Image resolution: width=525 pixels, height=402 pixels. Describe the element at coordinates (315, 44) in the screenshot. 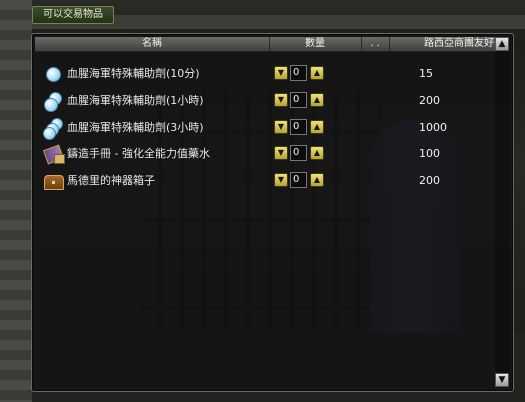

I see `column-header-quantity: 數量` at that location.